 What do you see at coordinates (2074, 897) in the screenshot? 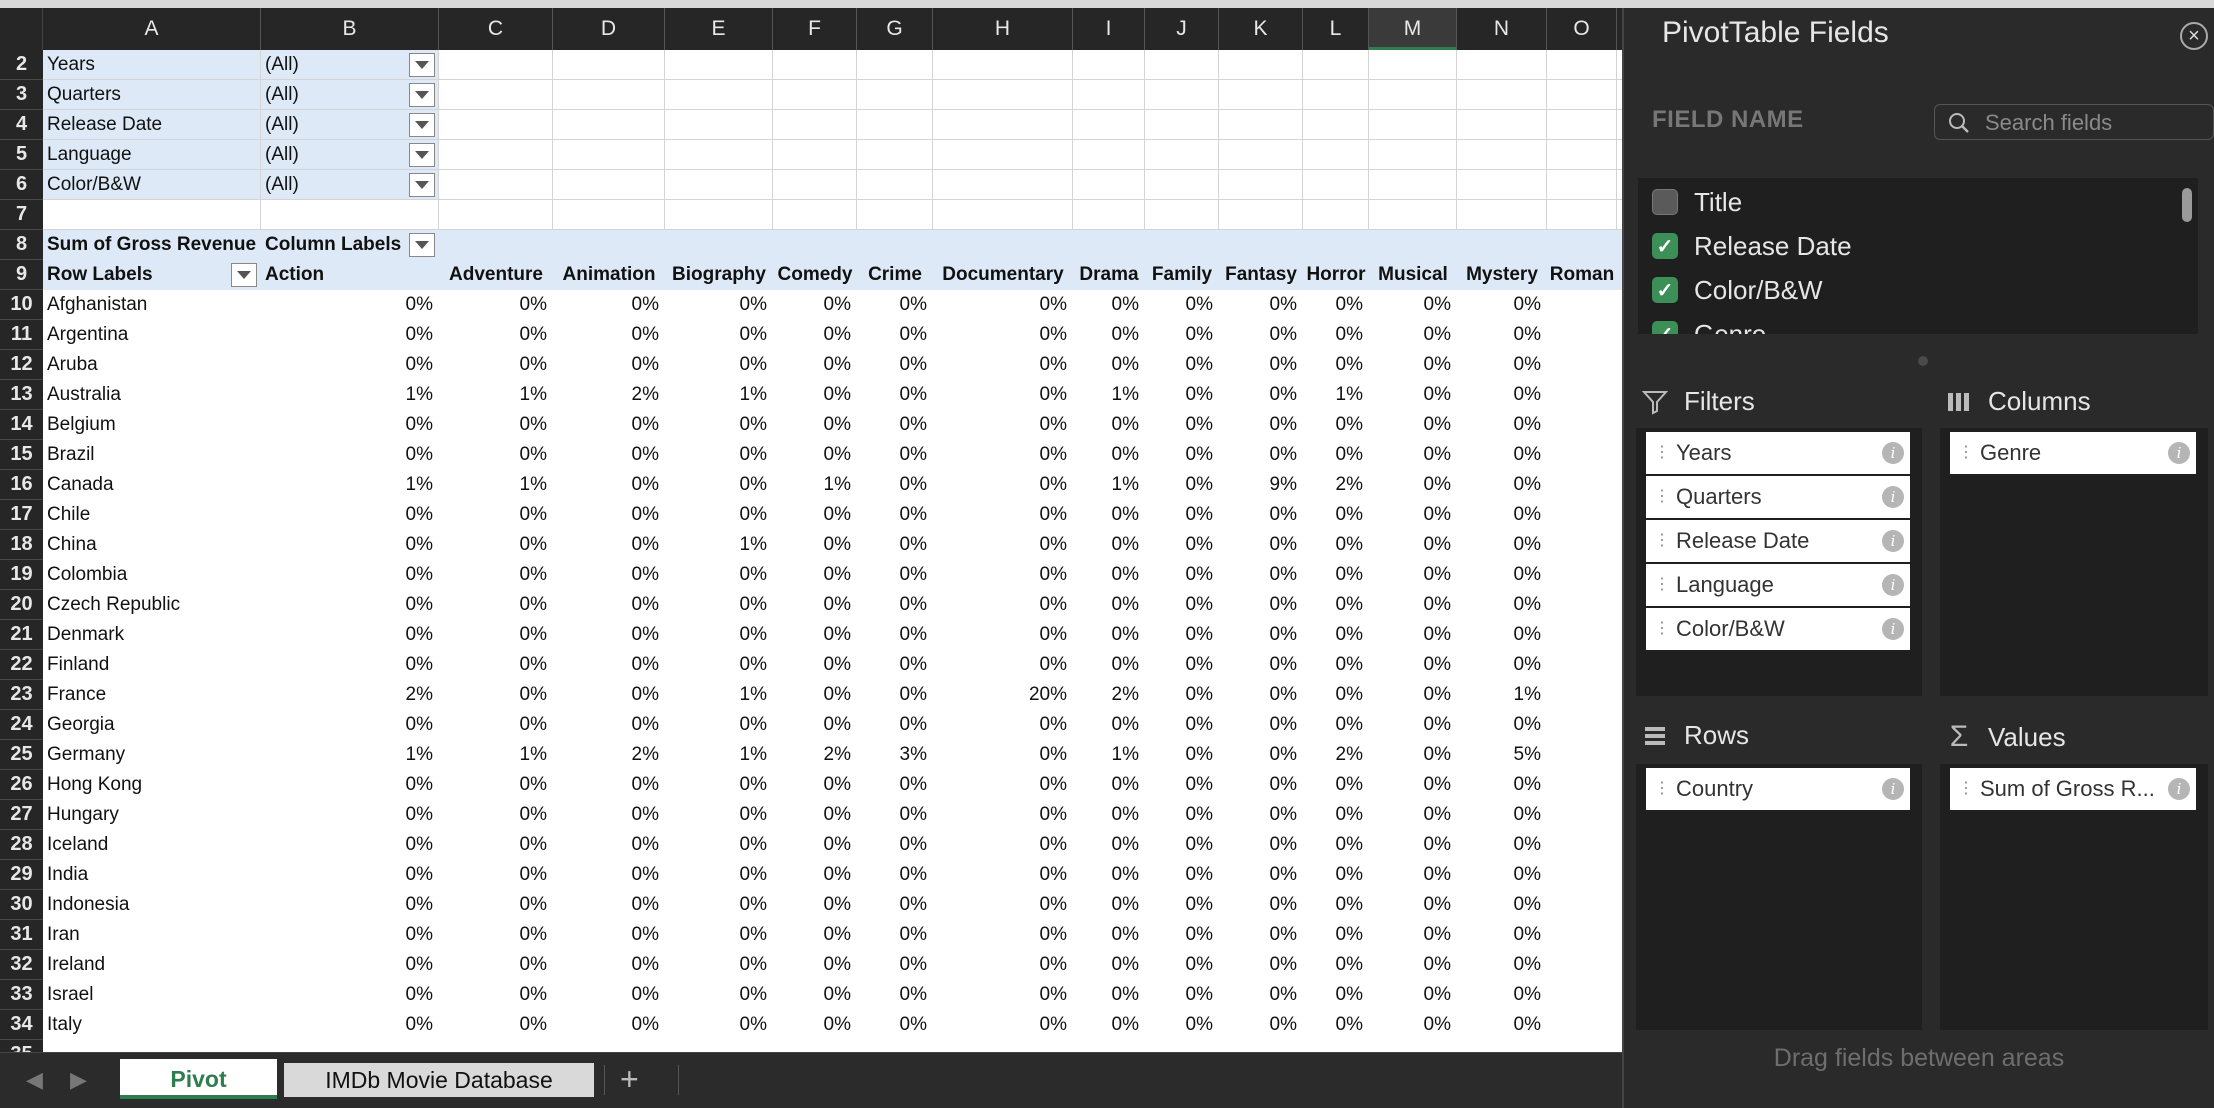
I see `values-drop-area: ⋮ Sum of Gross R... i` at bounding box center [2074, 897].